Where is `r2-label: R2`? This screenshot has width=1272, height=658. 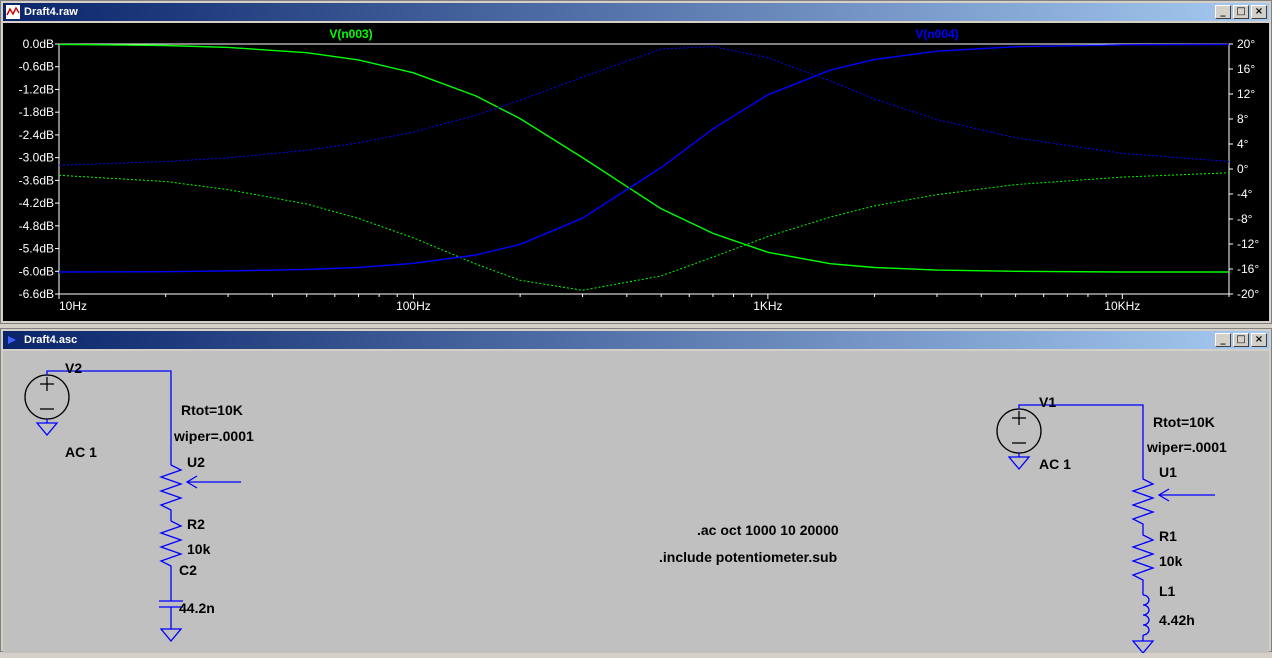 r2-label: R2 is located at coordinates (196, 524).